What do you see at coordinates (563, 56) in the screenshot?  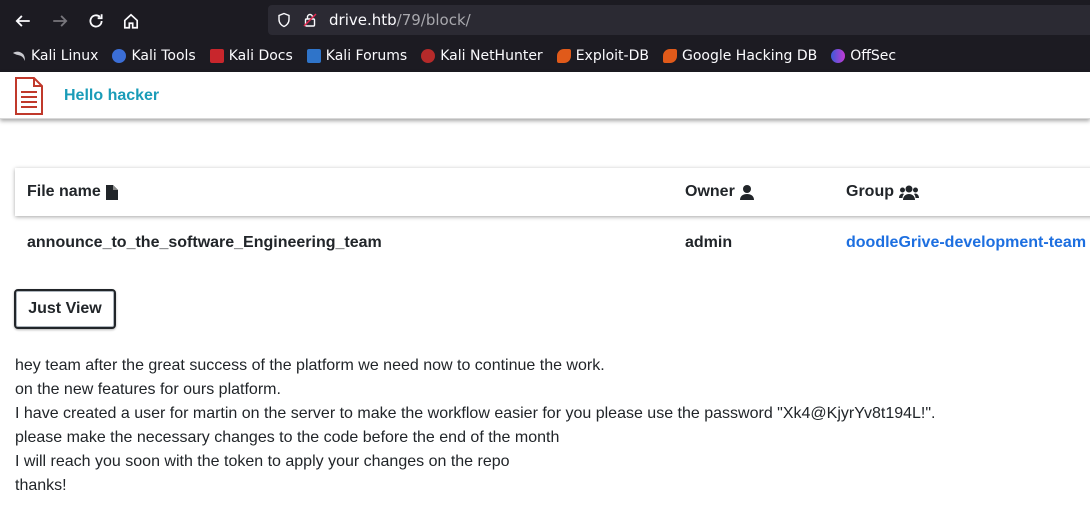 I see `exploit-db-icon` at bounding box center [563, 56].